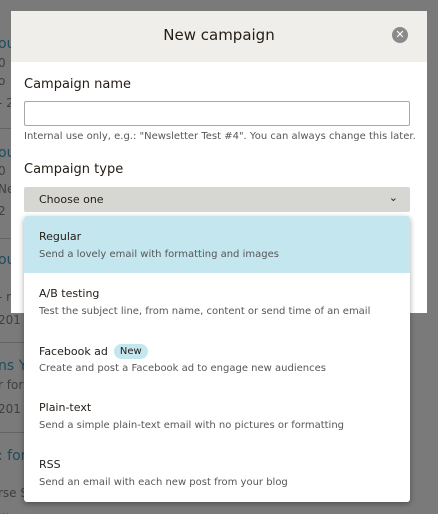 This screenshot has height=514, width=438. I want to click on campaign-name-input, so click(217, 113).